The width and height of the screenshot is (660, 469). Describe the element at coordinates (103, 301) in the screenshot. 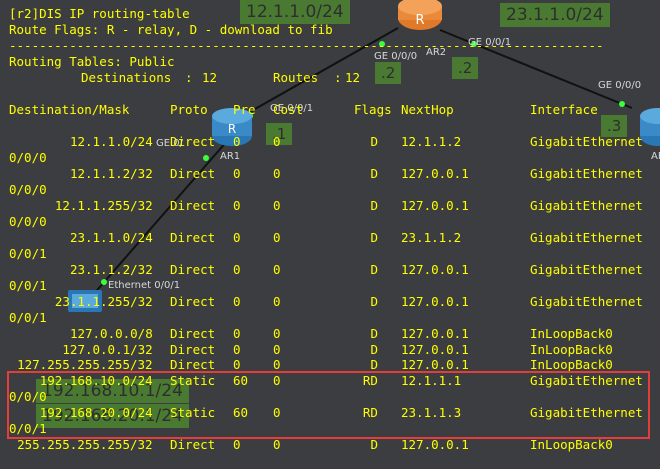

I see `cell-destination: 23.1.1.255/32` at that location.